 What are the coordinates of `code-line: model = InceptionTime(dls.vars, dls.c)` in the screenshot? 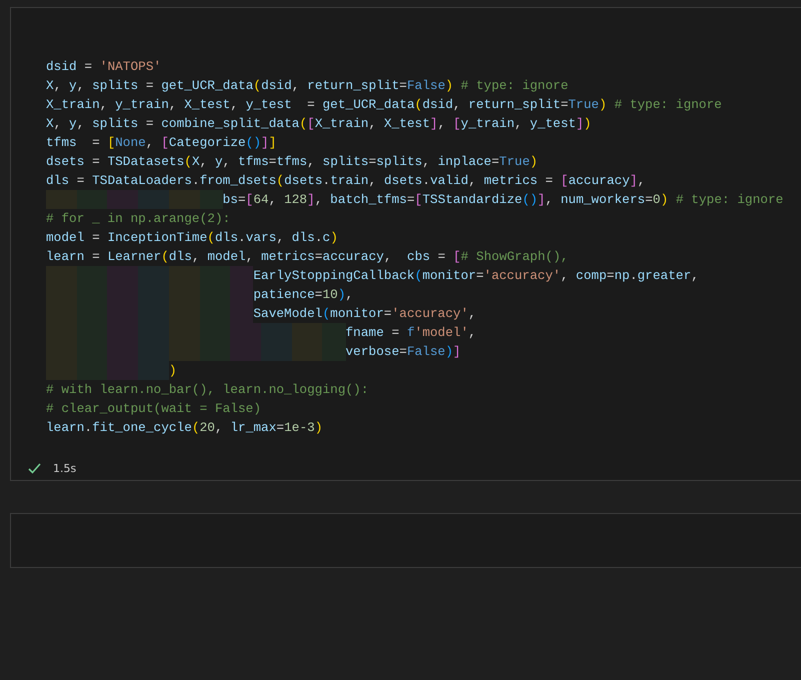 It's located at (192, 238).